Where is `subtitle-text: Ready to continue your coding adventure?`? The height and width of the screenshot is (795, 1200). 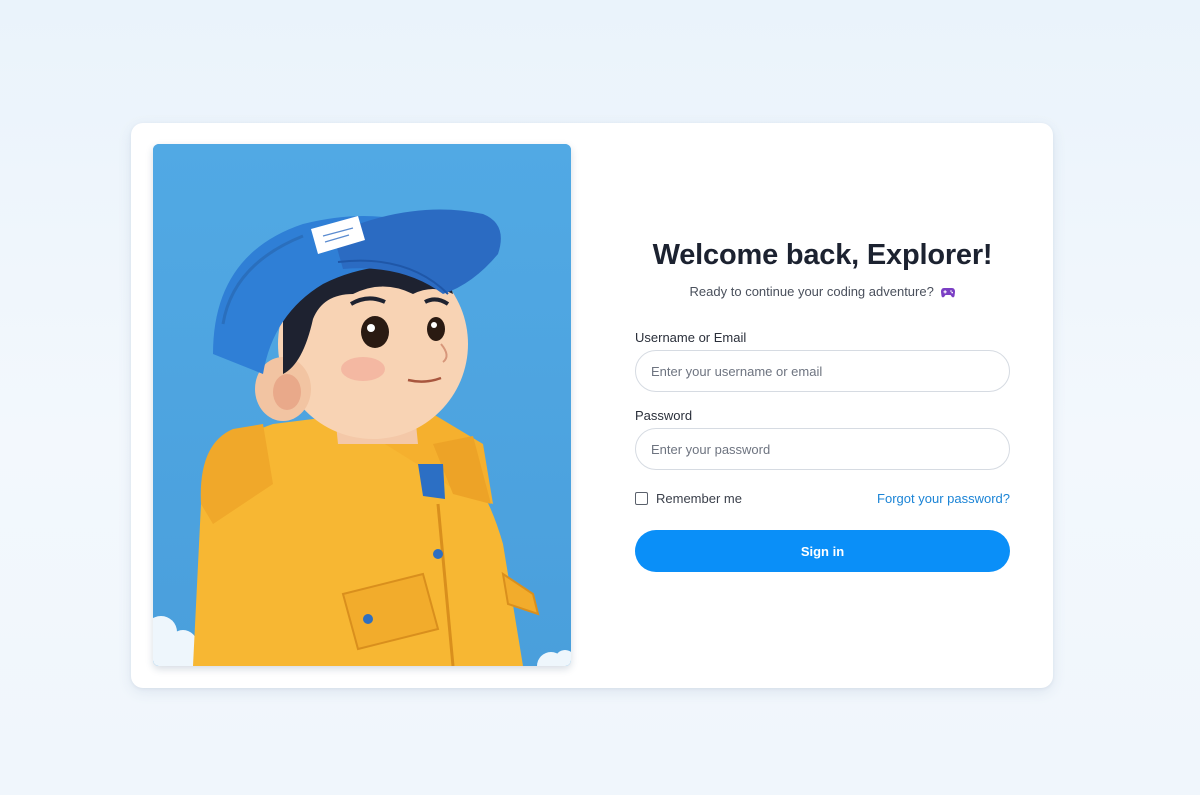
subtitle-text: Ready to continue your coding adventure? is located at coordinates (811, 291).